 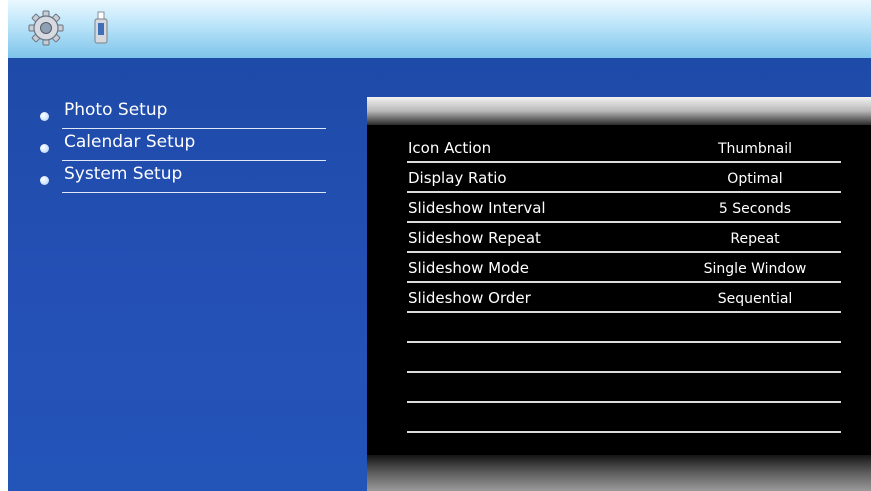 What do you see at coordinates (624, 149) in the screenshot?
I see `settings-row-icon-action: Icon Action Thumbnail` at bounding box center [624, 149].